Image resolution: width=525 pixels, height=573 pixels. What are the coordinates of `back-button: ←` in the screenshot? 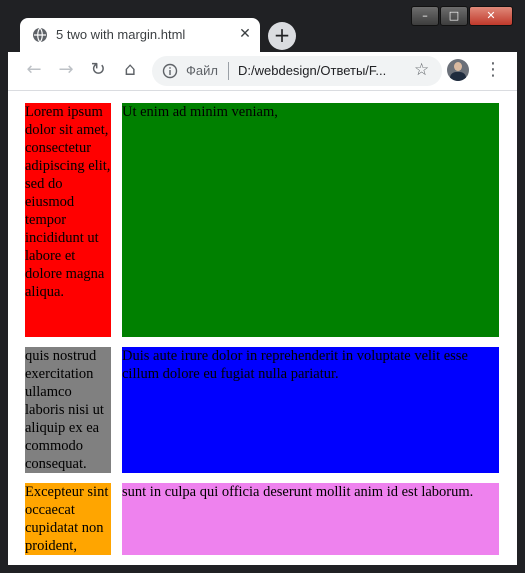 It's located at (34, 70).